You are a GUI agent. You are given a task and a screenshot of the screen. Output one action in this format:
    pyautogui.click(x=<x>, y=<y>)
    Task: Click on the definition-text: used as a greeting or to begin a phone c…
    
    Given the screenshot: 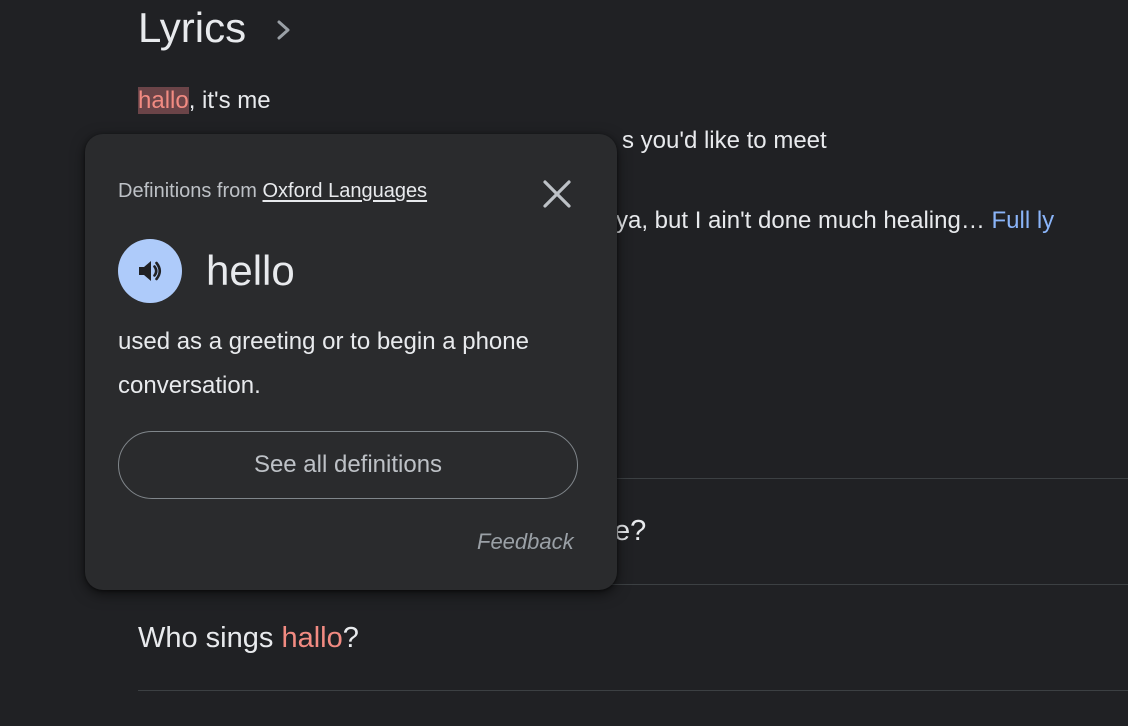 What is the action you would take?
    pyautogui.click(x=323, y=363)
    